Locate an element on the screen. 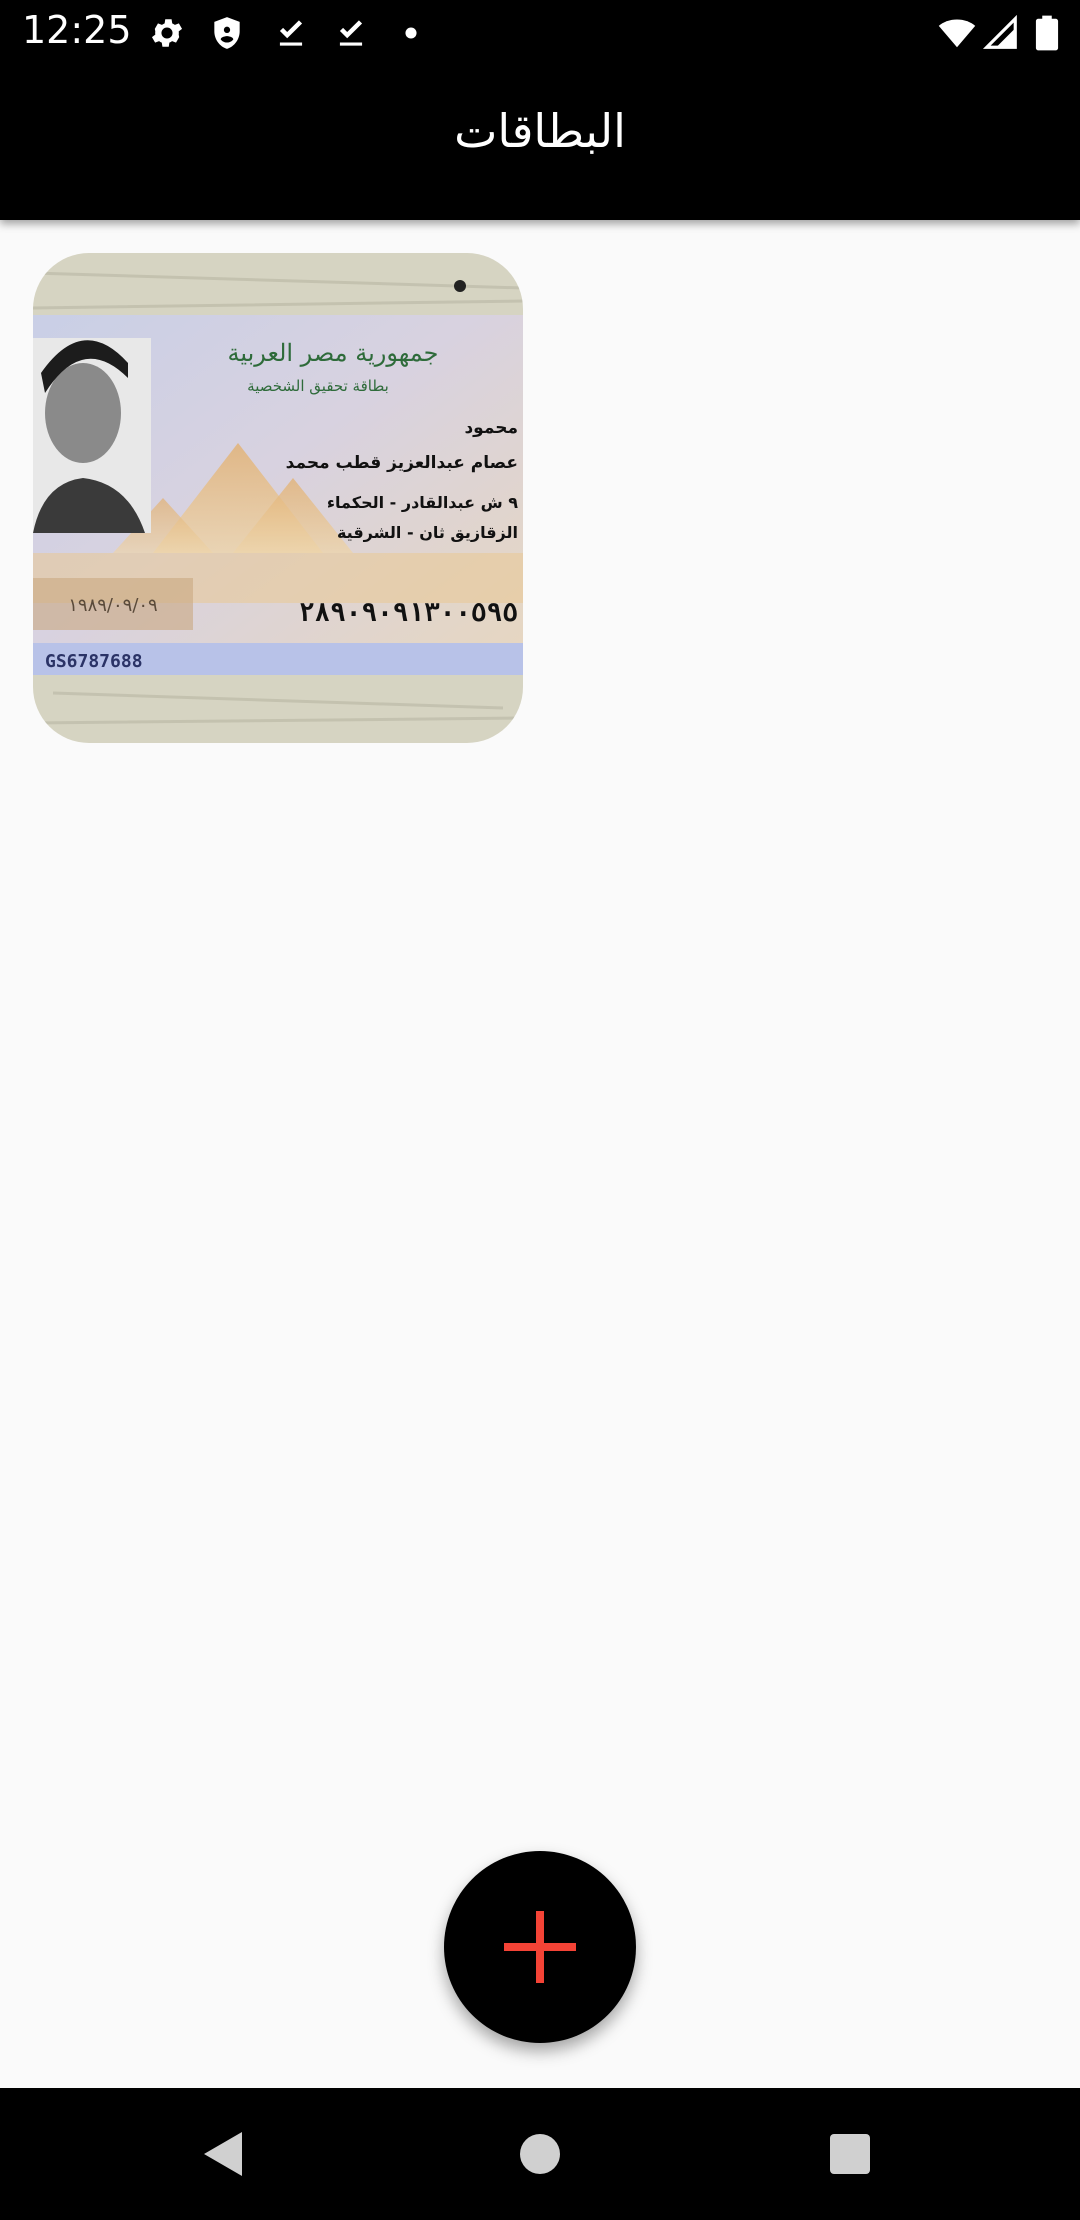  page-title: البطاقات is located at coordinates (540, 131).